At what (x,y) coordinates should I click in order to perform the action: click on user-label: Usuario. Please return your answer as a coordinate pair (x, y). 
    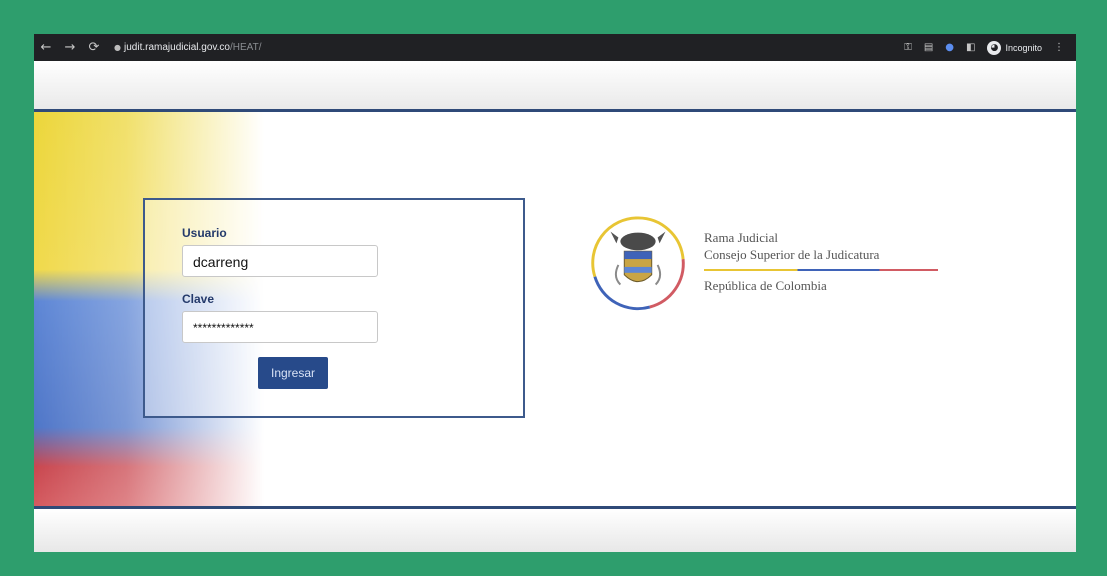
    Looking at the image, I should click on (204, 233).